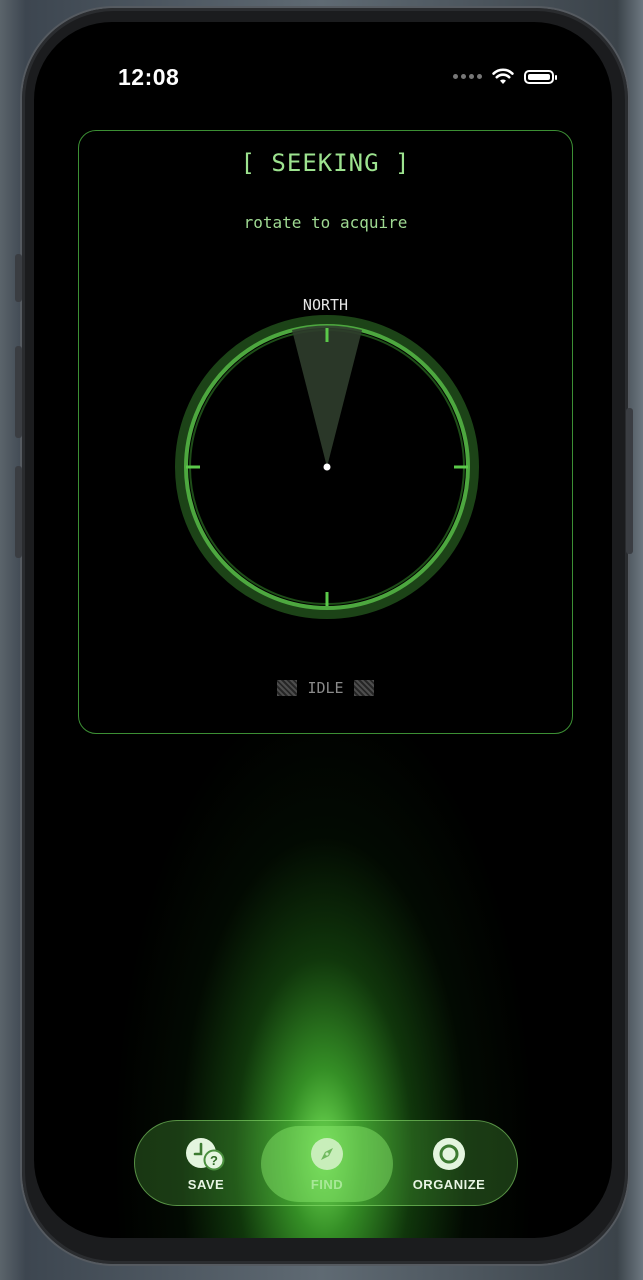 This screenshot has width=643, height=1280. I want to click on instruction-text: rotate to acquire, so click(325, 222).